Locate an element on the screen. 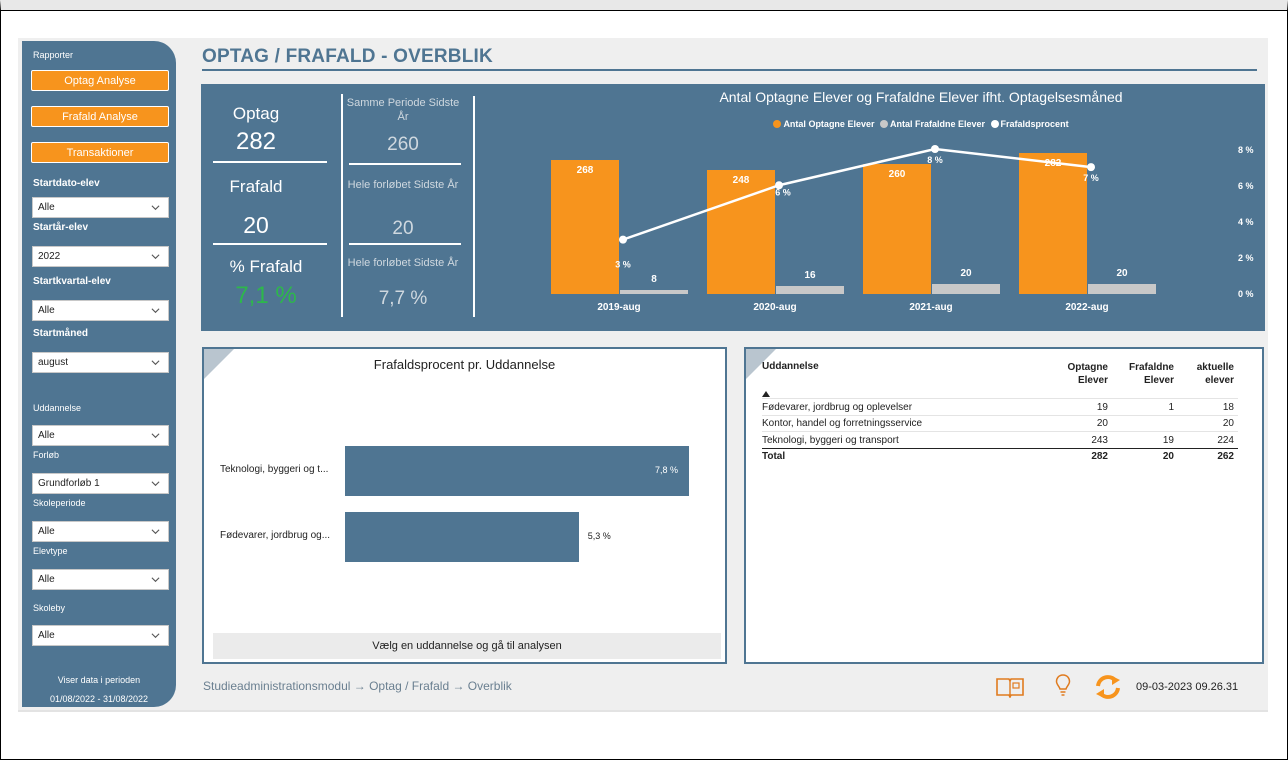  elevtype-select: Alle is located at coordinates (100, 579).